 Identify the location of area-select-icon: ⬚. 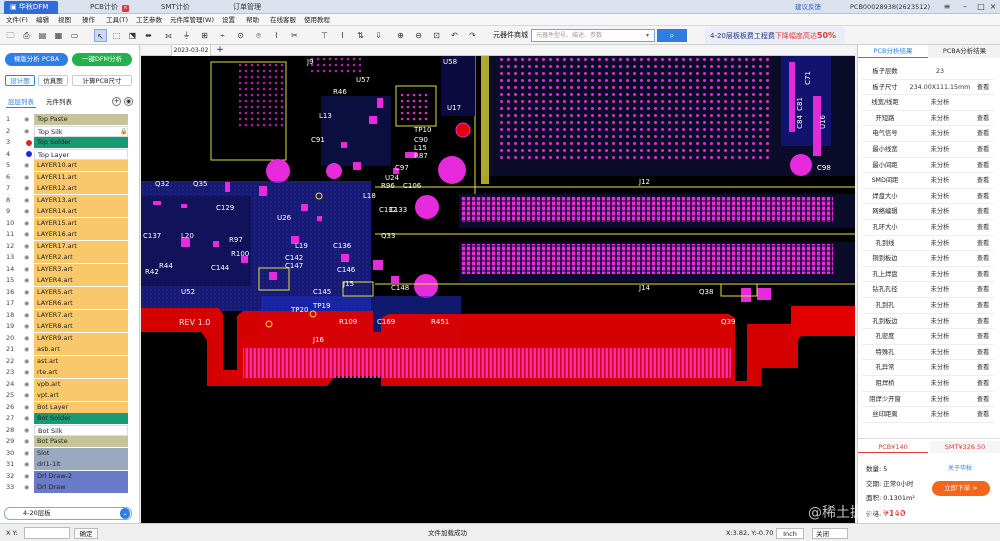
(116, 35).